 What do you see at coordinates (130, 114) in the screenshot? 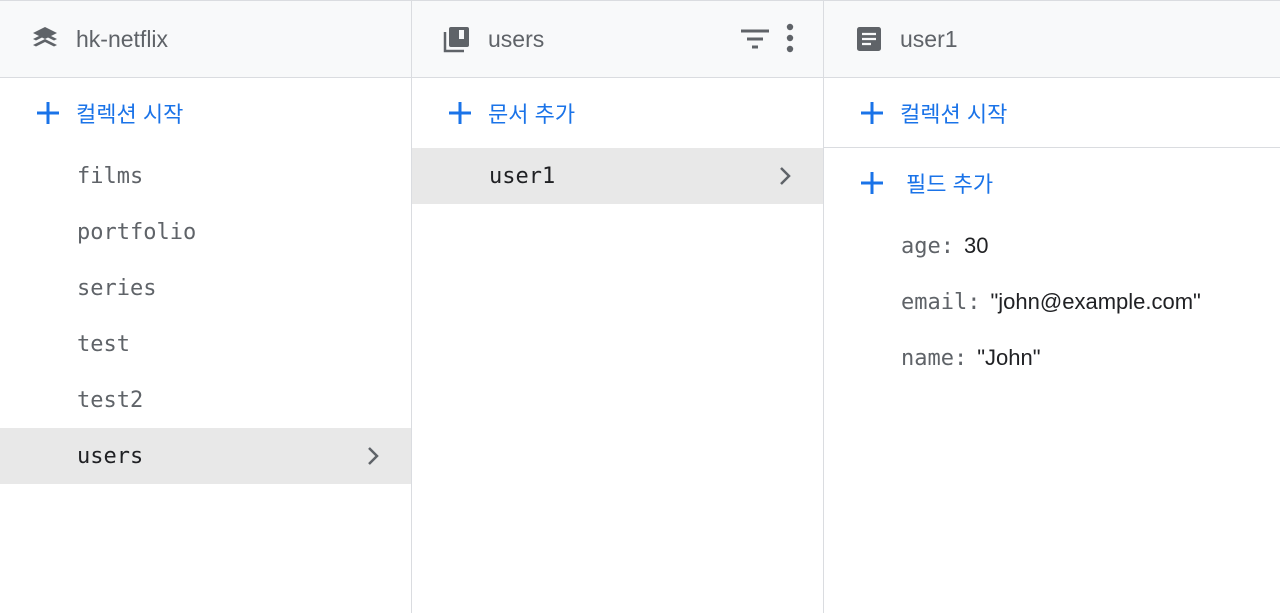
I see `start-collection-label: 컬렉션 시작` at bounding box center [130, 114].